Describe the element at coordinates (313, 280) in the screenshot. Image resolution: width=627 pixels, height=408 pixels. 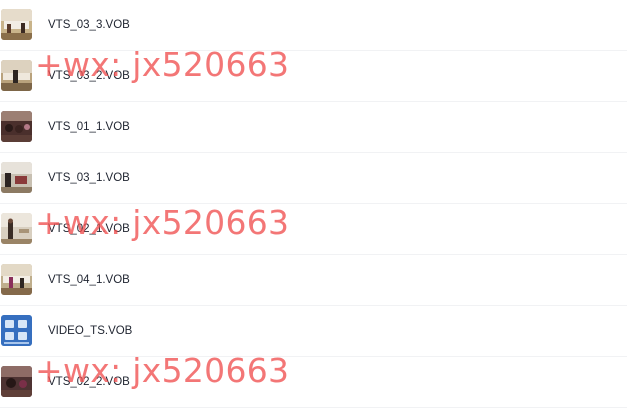
I see `file-row: VTS_04_1.VOB` at that location.